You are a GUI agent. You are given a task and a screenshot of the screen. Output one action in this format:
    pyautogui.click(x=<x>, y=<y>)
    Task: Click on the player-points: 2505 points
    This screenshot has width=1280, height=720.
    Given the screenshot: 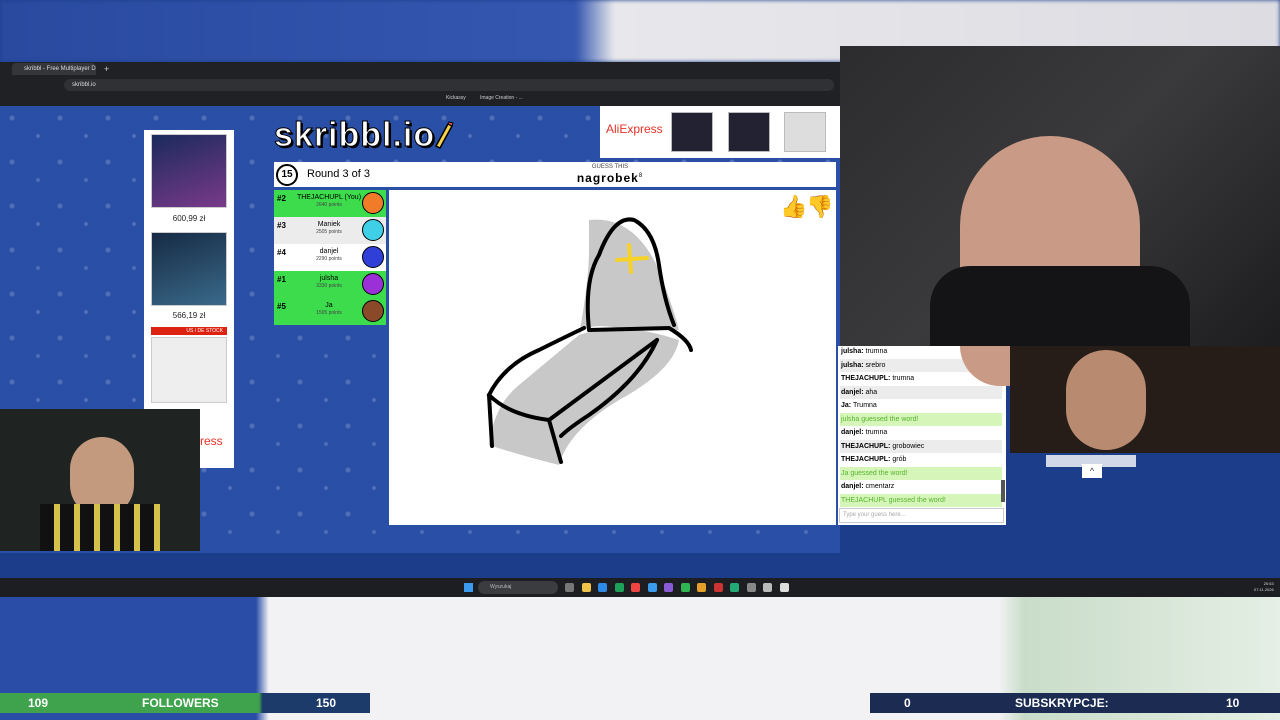 What is the action you would take?
    pyautogui.click(x=329, y=232)
    